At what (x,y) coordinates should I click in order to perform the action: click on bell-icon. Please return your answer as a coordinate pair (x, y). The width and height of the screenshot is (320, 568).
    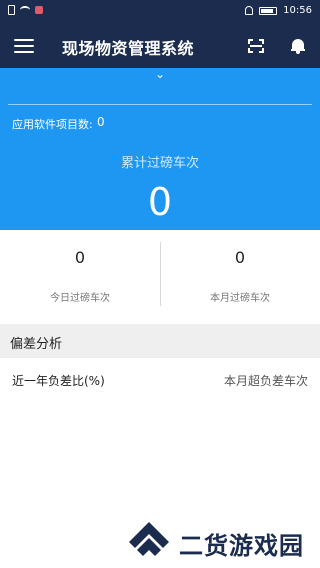
    Looking at the image, I should click on (298, 46).